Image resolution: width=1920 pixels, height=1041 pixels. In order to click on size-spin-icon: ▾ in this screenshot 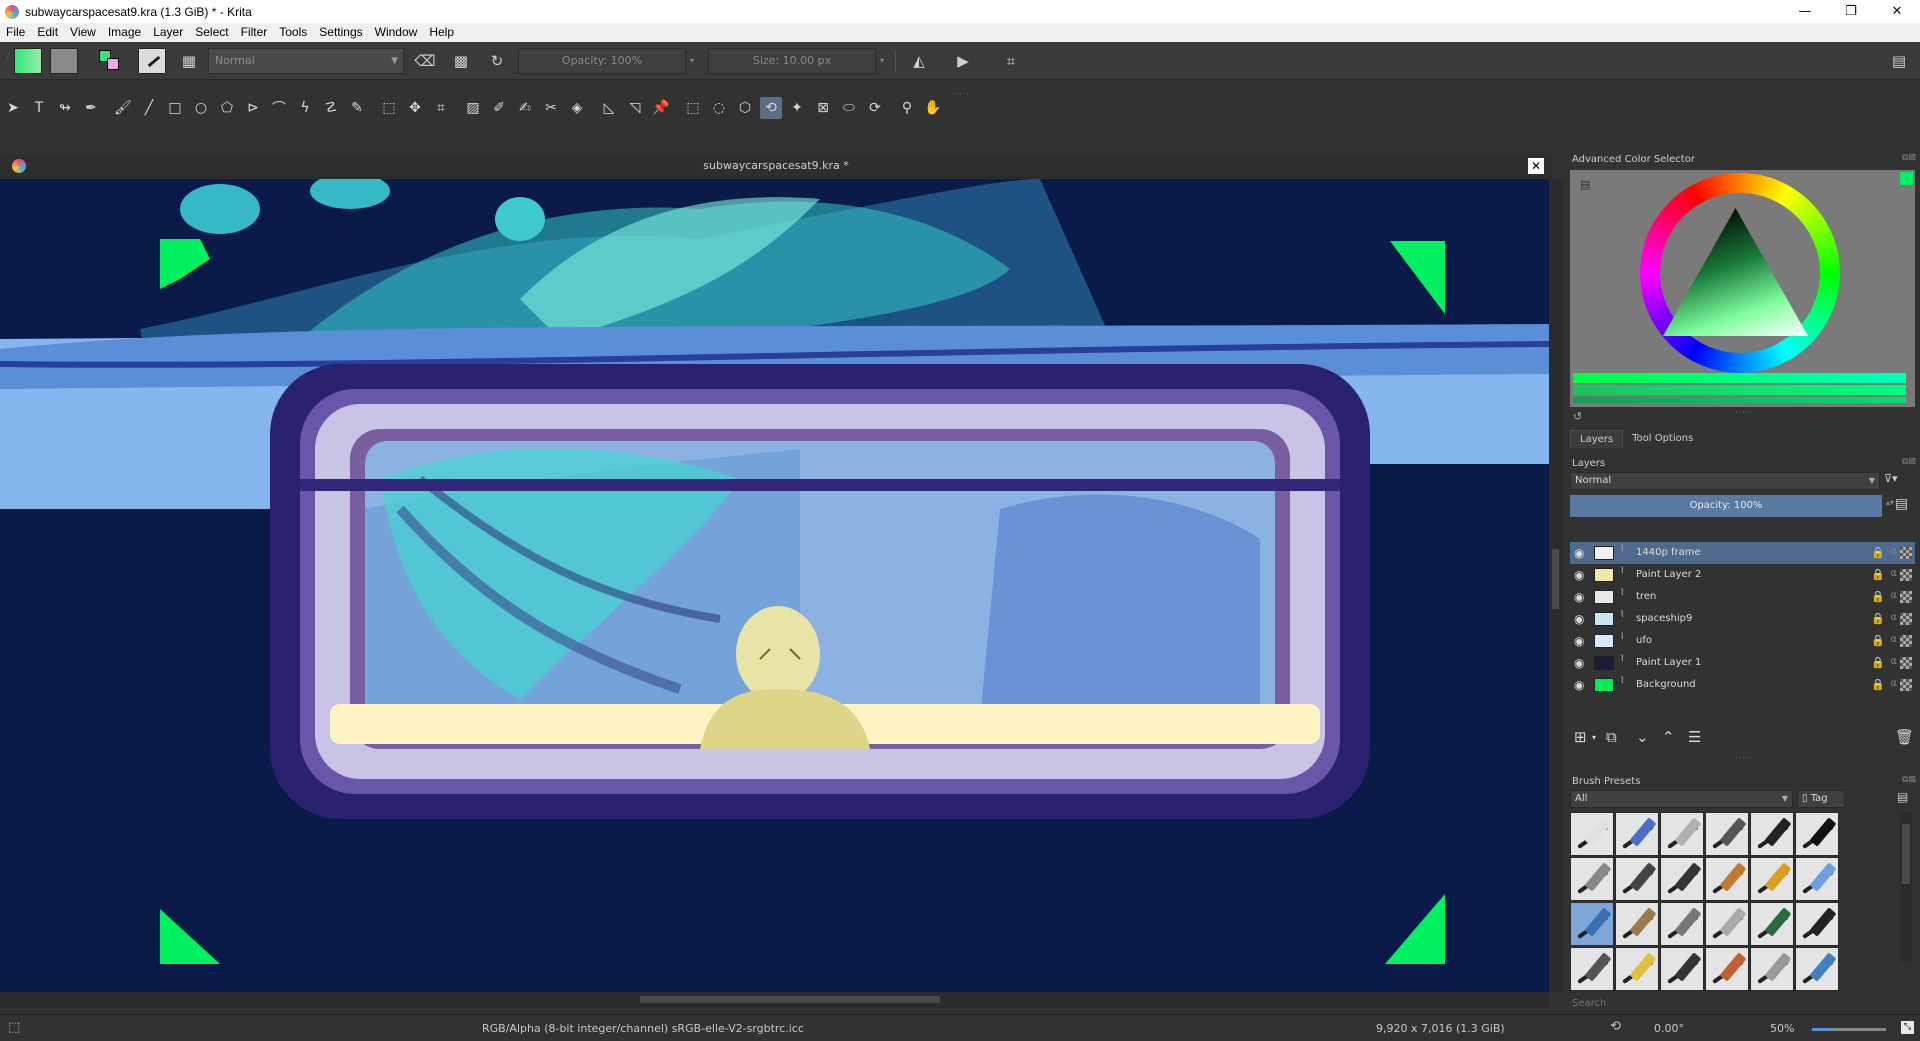, I will do `click(882, 61)`.